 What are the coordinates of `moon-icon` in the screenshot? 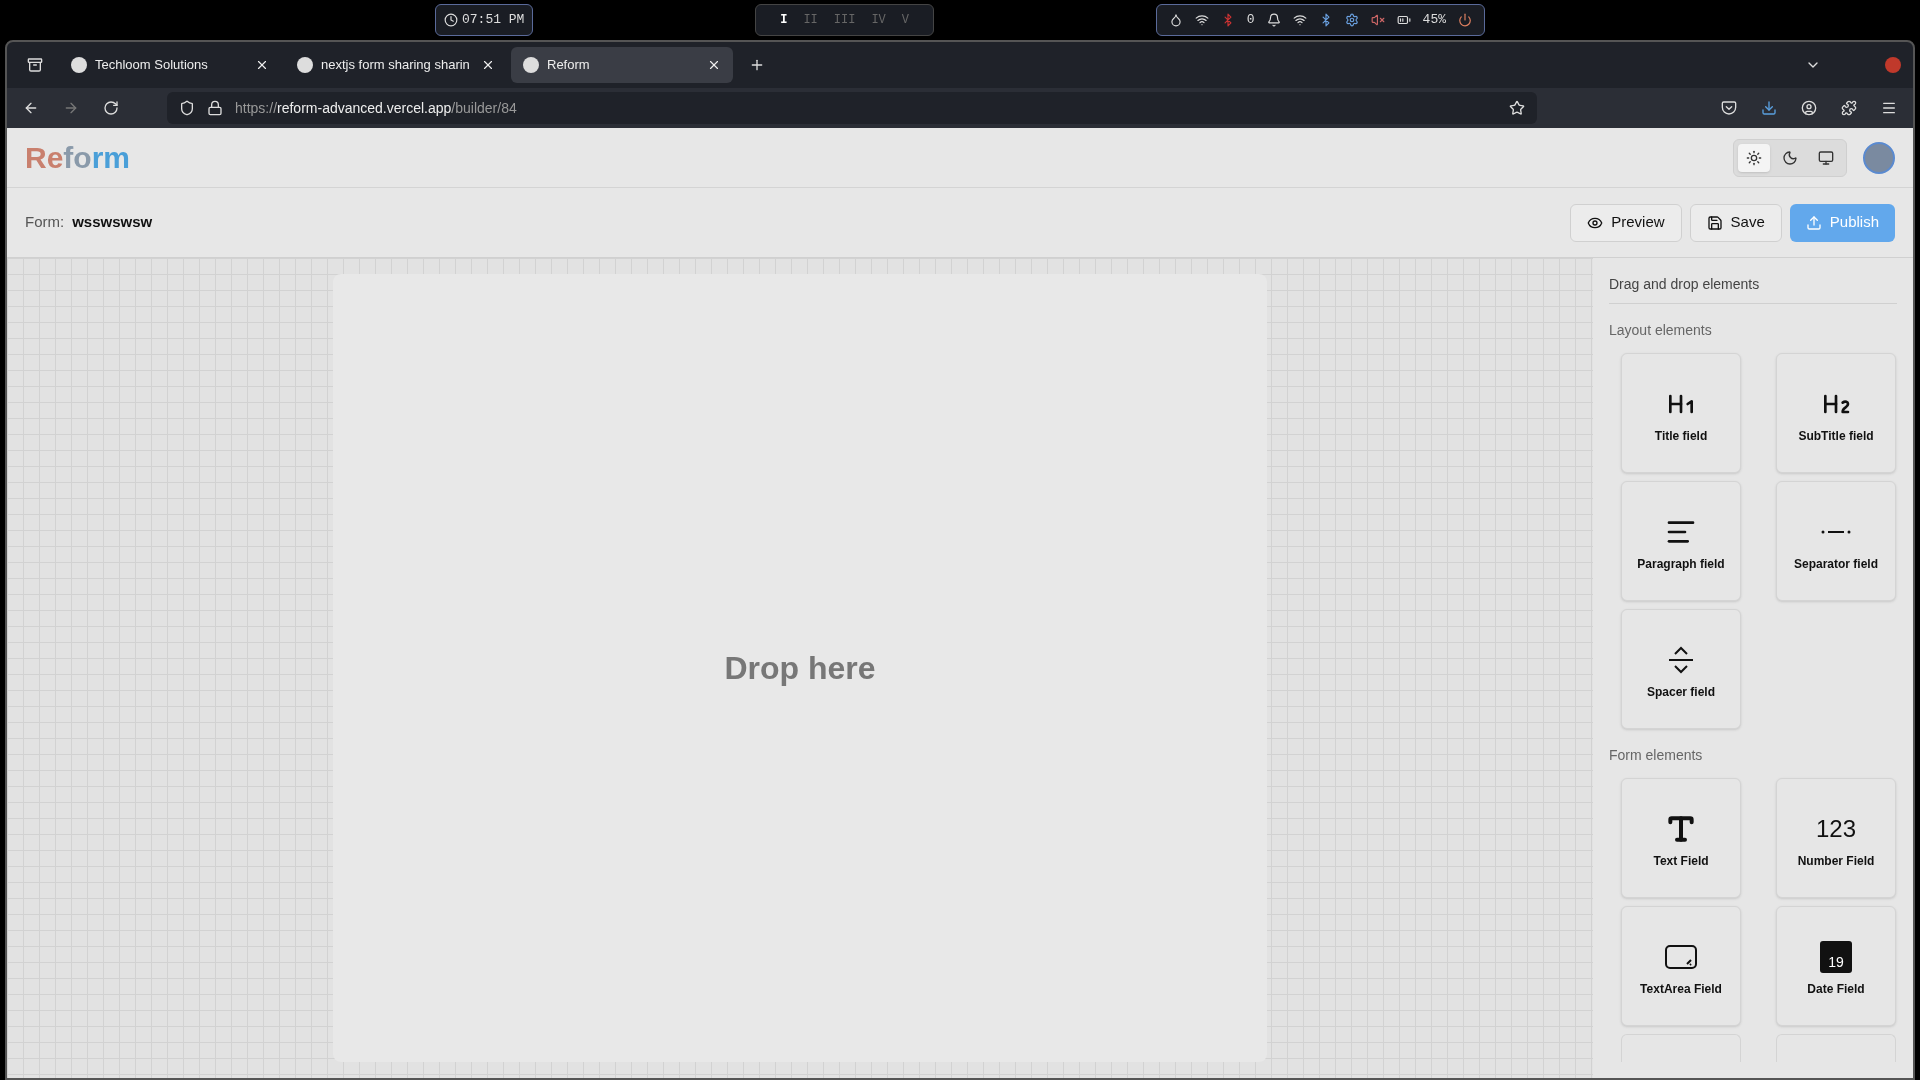 It's located at (1790, 157).